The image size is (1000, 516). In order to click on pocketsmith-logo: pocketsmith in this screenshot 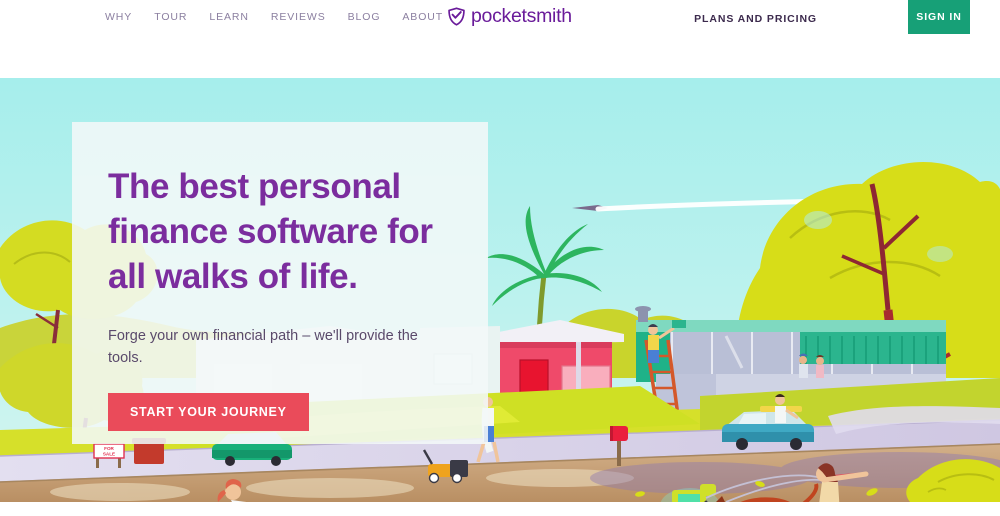, I will do `click(509, 16)`.